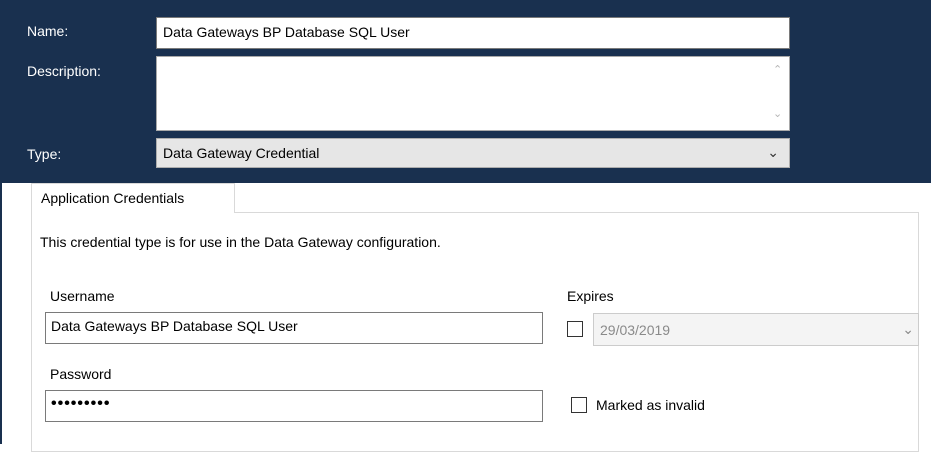 Image resolution: width=931 pixels, height=452 pixels. What do you see at coordinates (473, 153) in the screenshot?
I see `type-select: Data Gateway Credential ⌄` at bounding box center [473, 153].